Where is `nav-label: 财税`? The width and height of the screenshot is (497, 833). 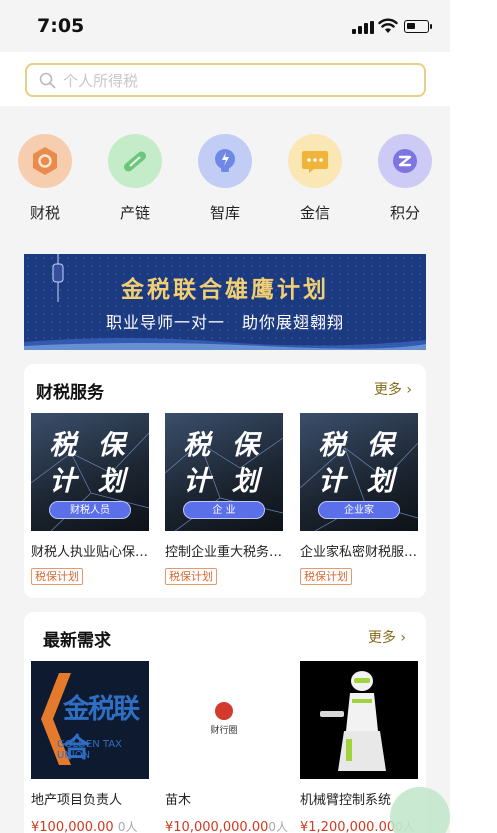
nav-label: 财税 is located at coordinates (44, 213).